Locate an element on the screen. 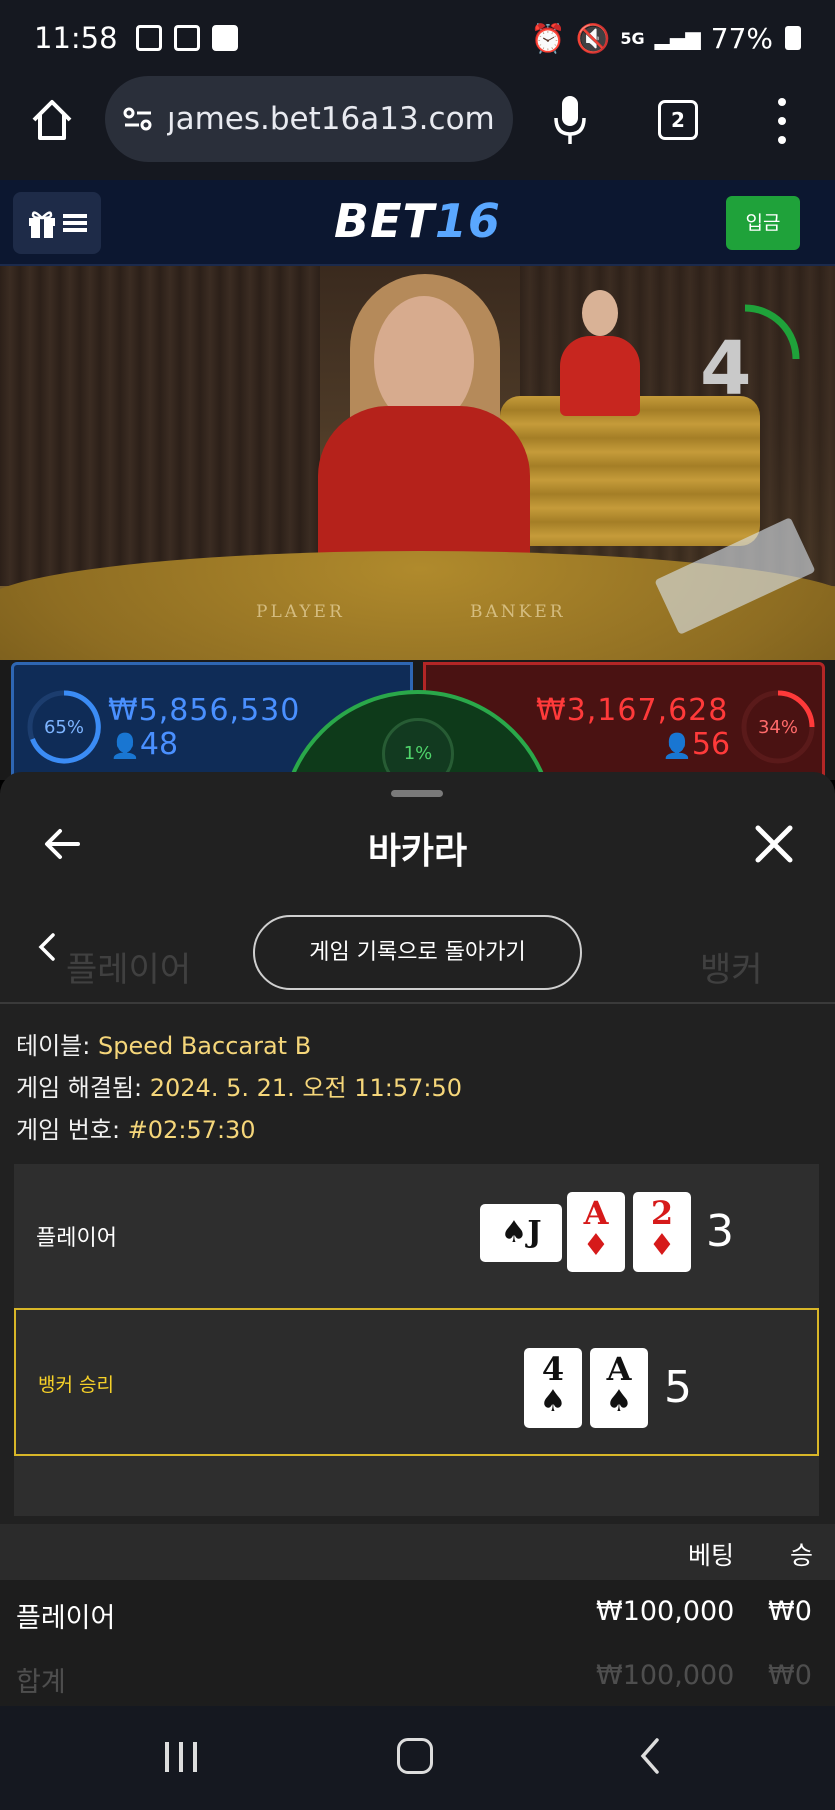 The image size is (835, 1810). tab-switcher-button: 2 is located at coordinates (678, 120).